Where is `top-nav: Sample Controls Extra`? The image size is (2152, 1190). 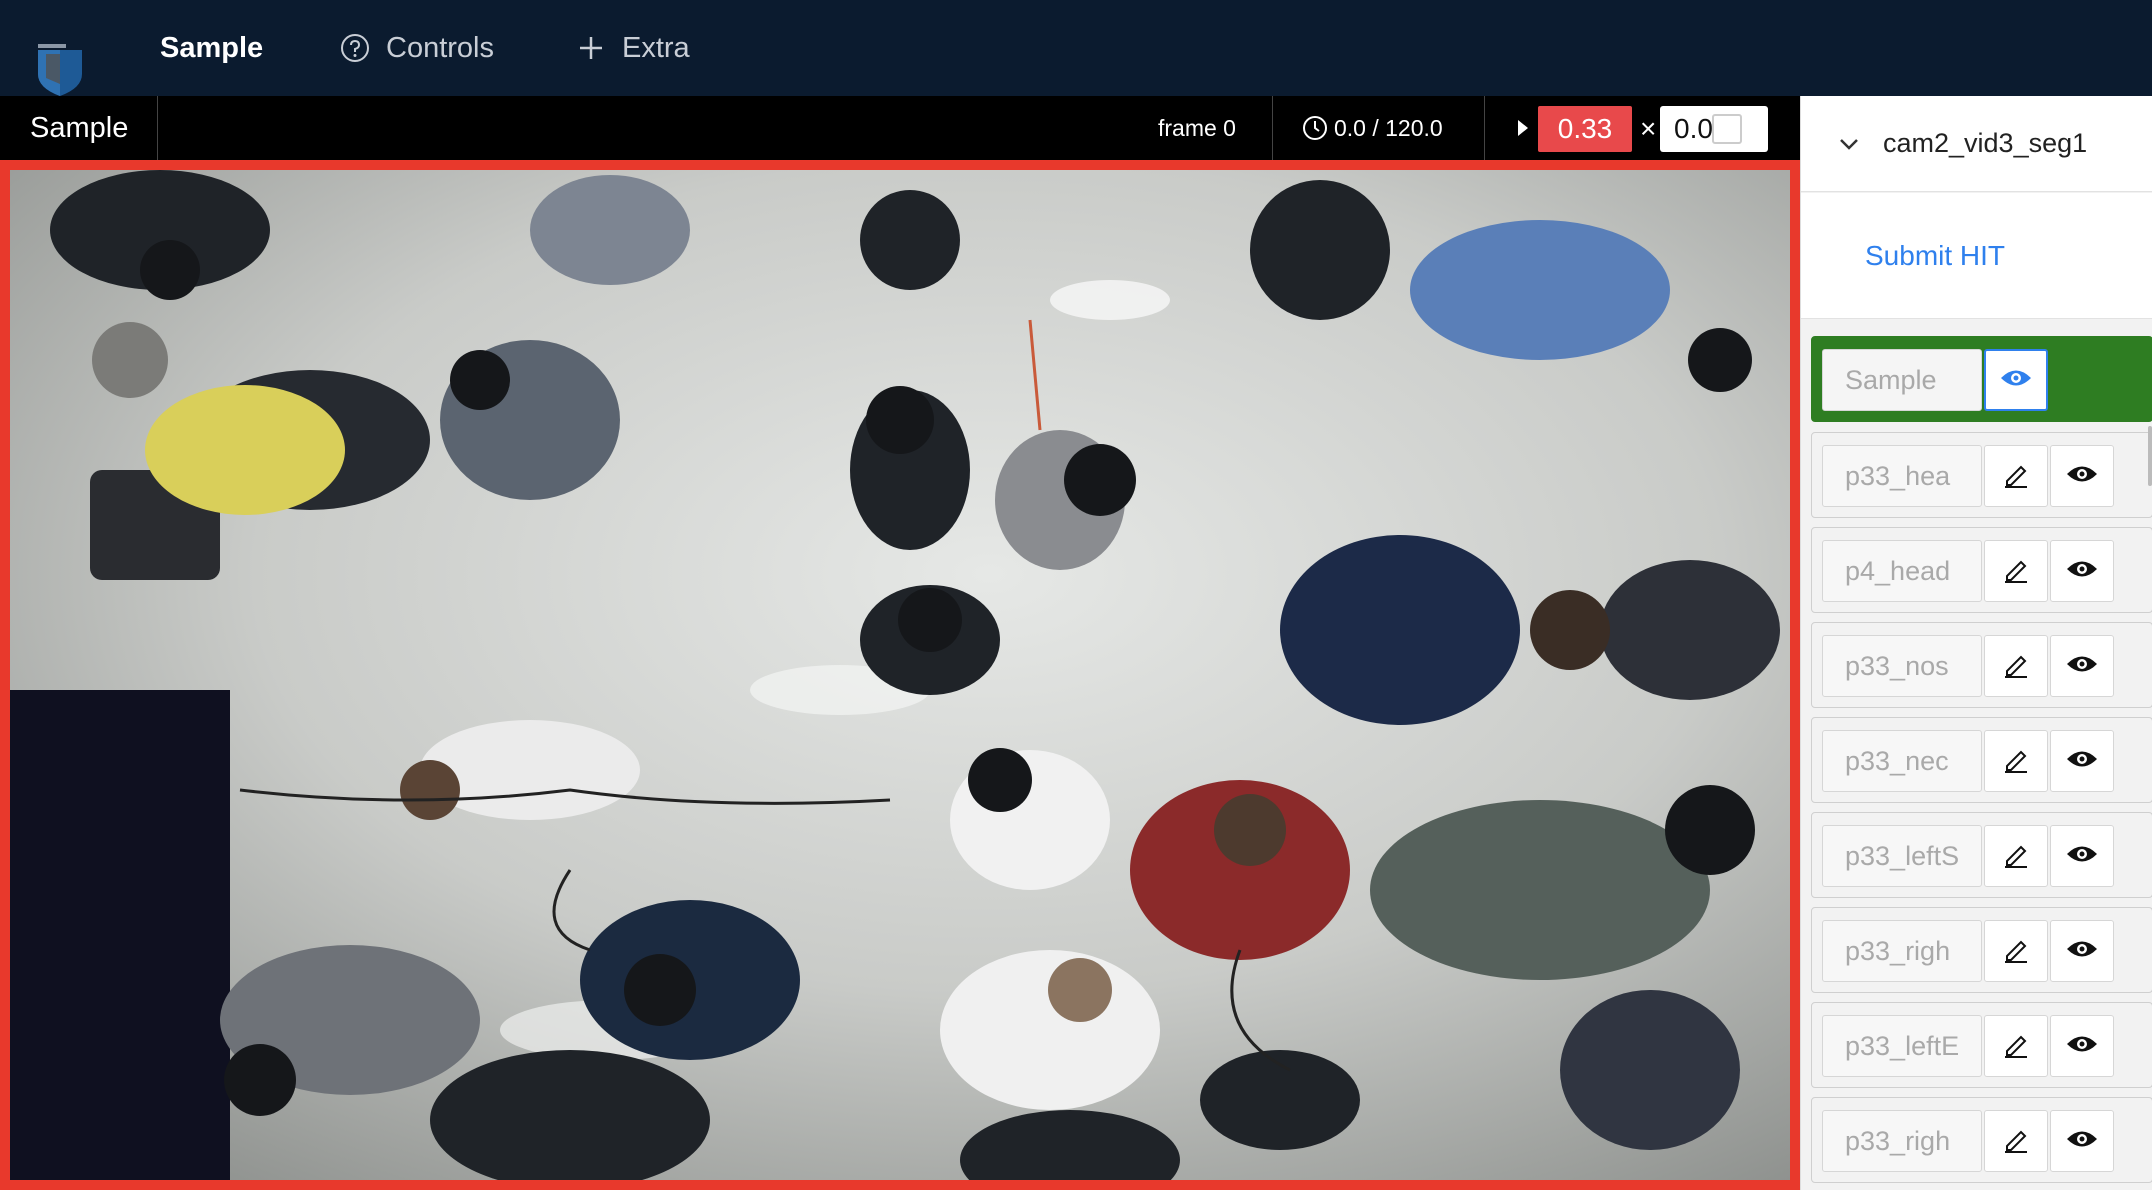 top-nav: Sample Controls Extra is located at coordinates (1076, 48).